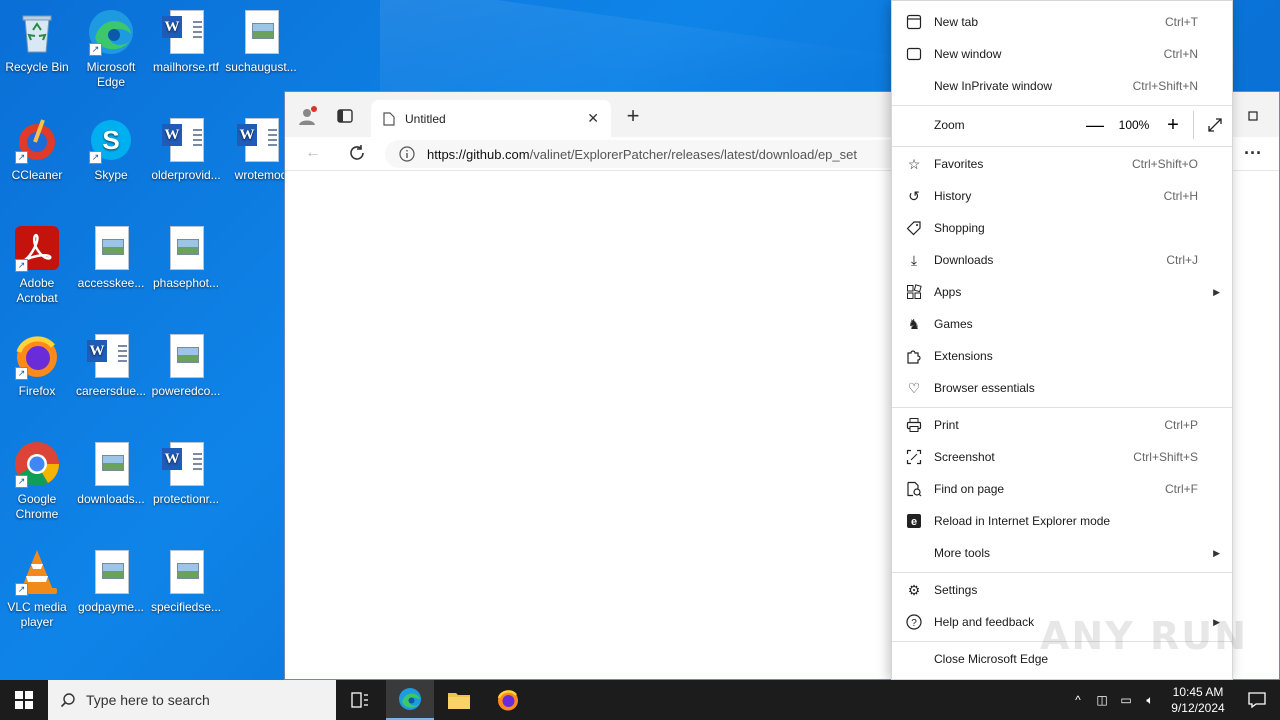  Describe the element at coordinates (1062, 388) in the screenshot. I see `menu-item-browser-essentials: ♡ Browser essentials` at that location.